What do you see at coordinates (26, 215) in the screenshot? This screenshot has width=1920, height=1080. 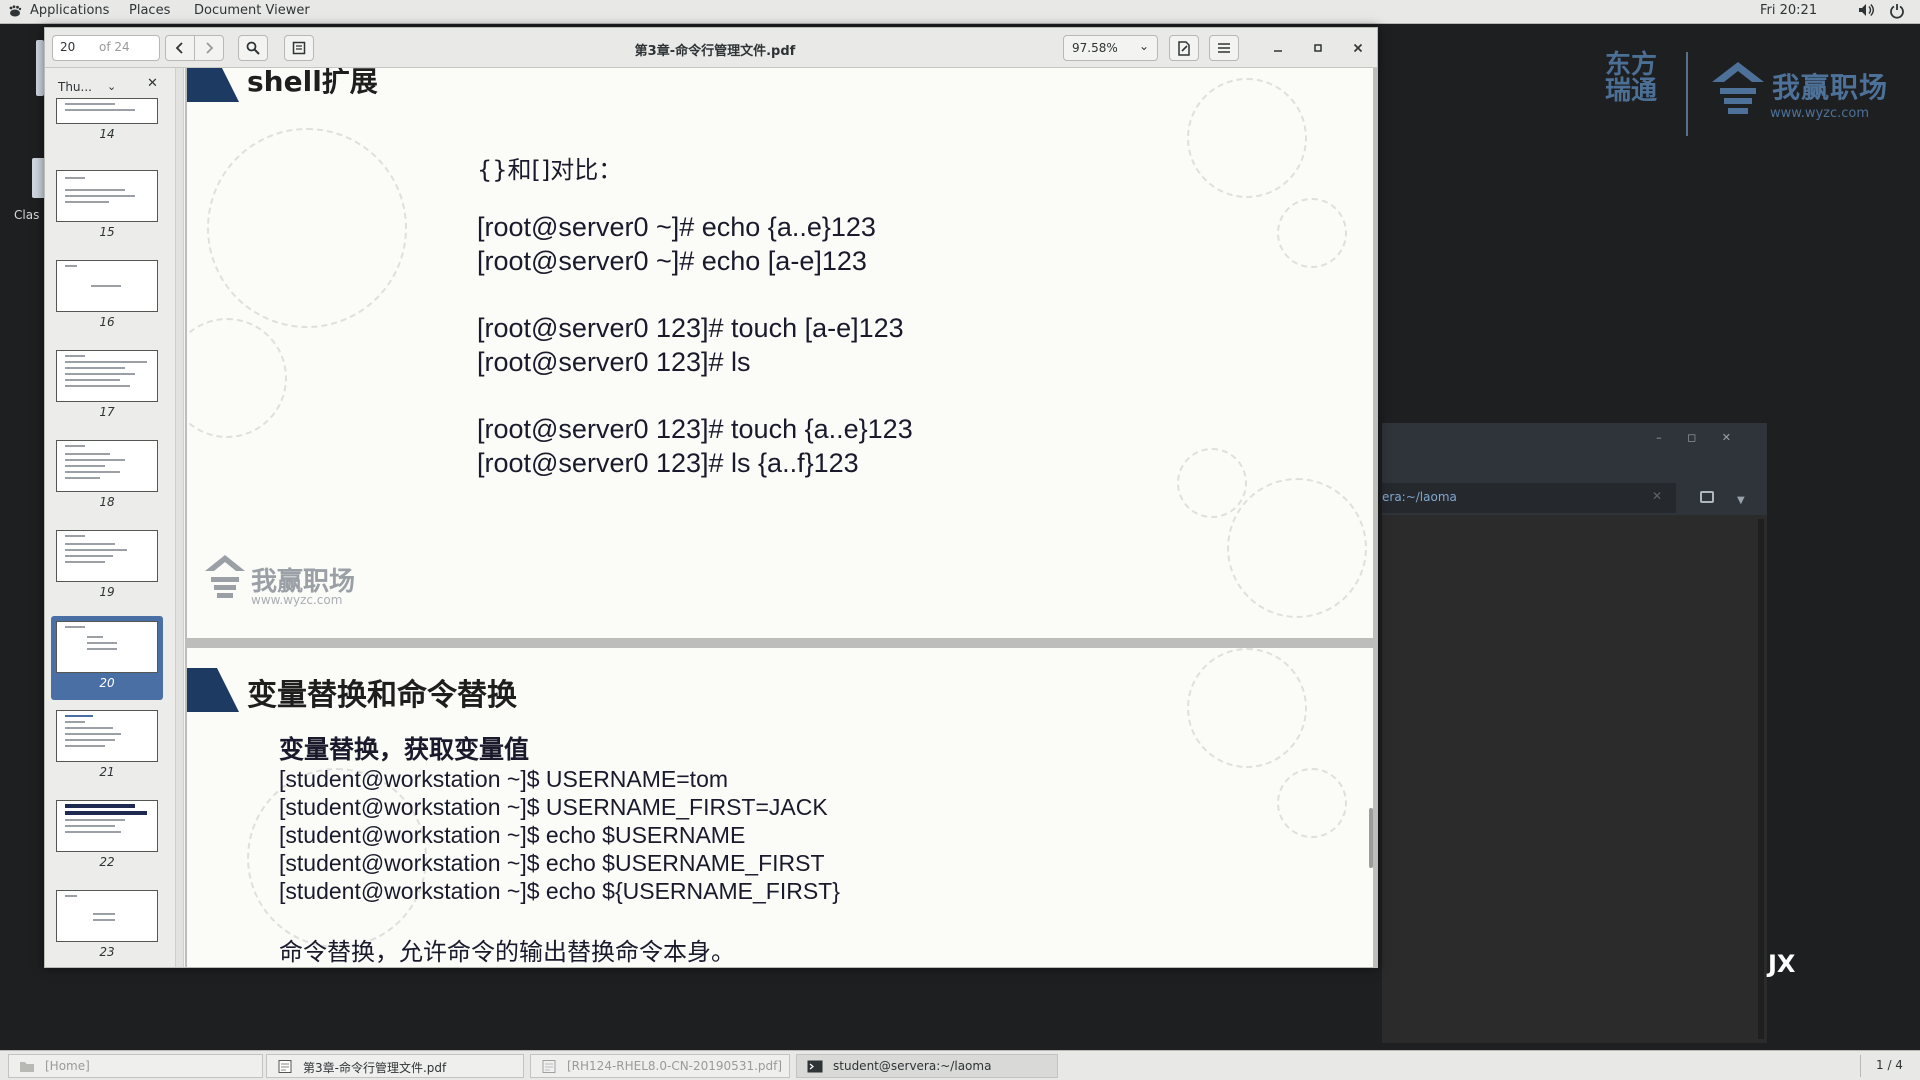 I see `desktop-icon-label: Clas` at bounding box center [26, 215].